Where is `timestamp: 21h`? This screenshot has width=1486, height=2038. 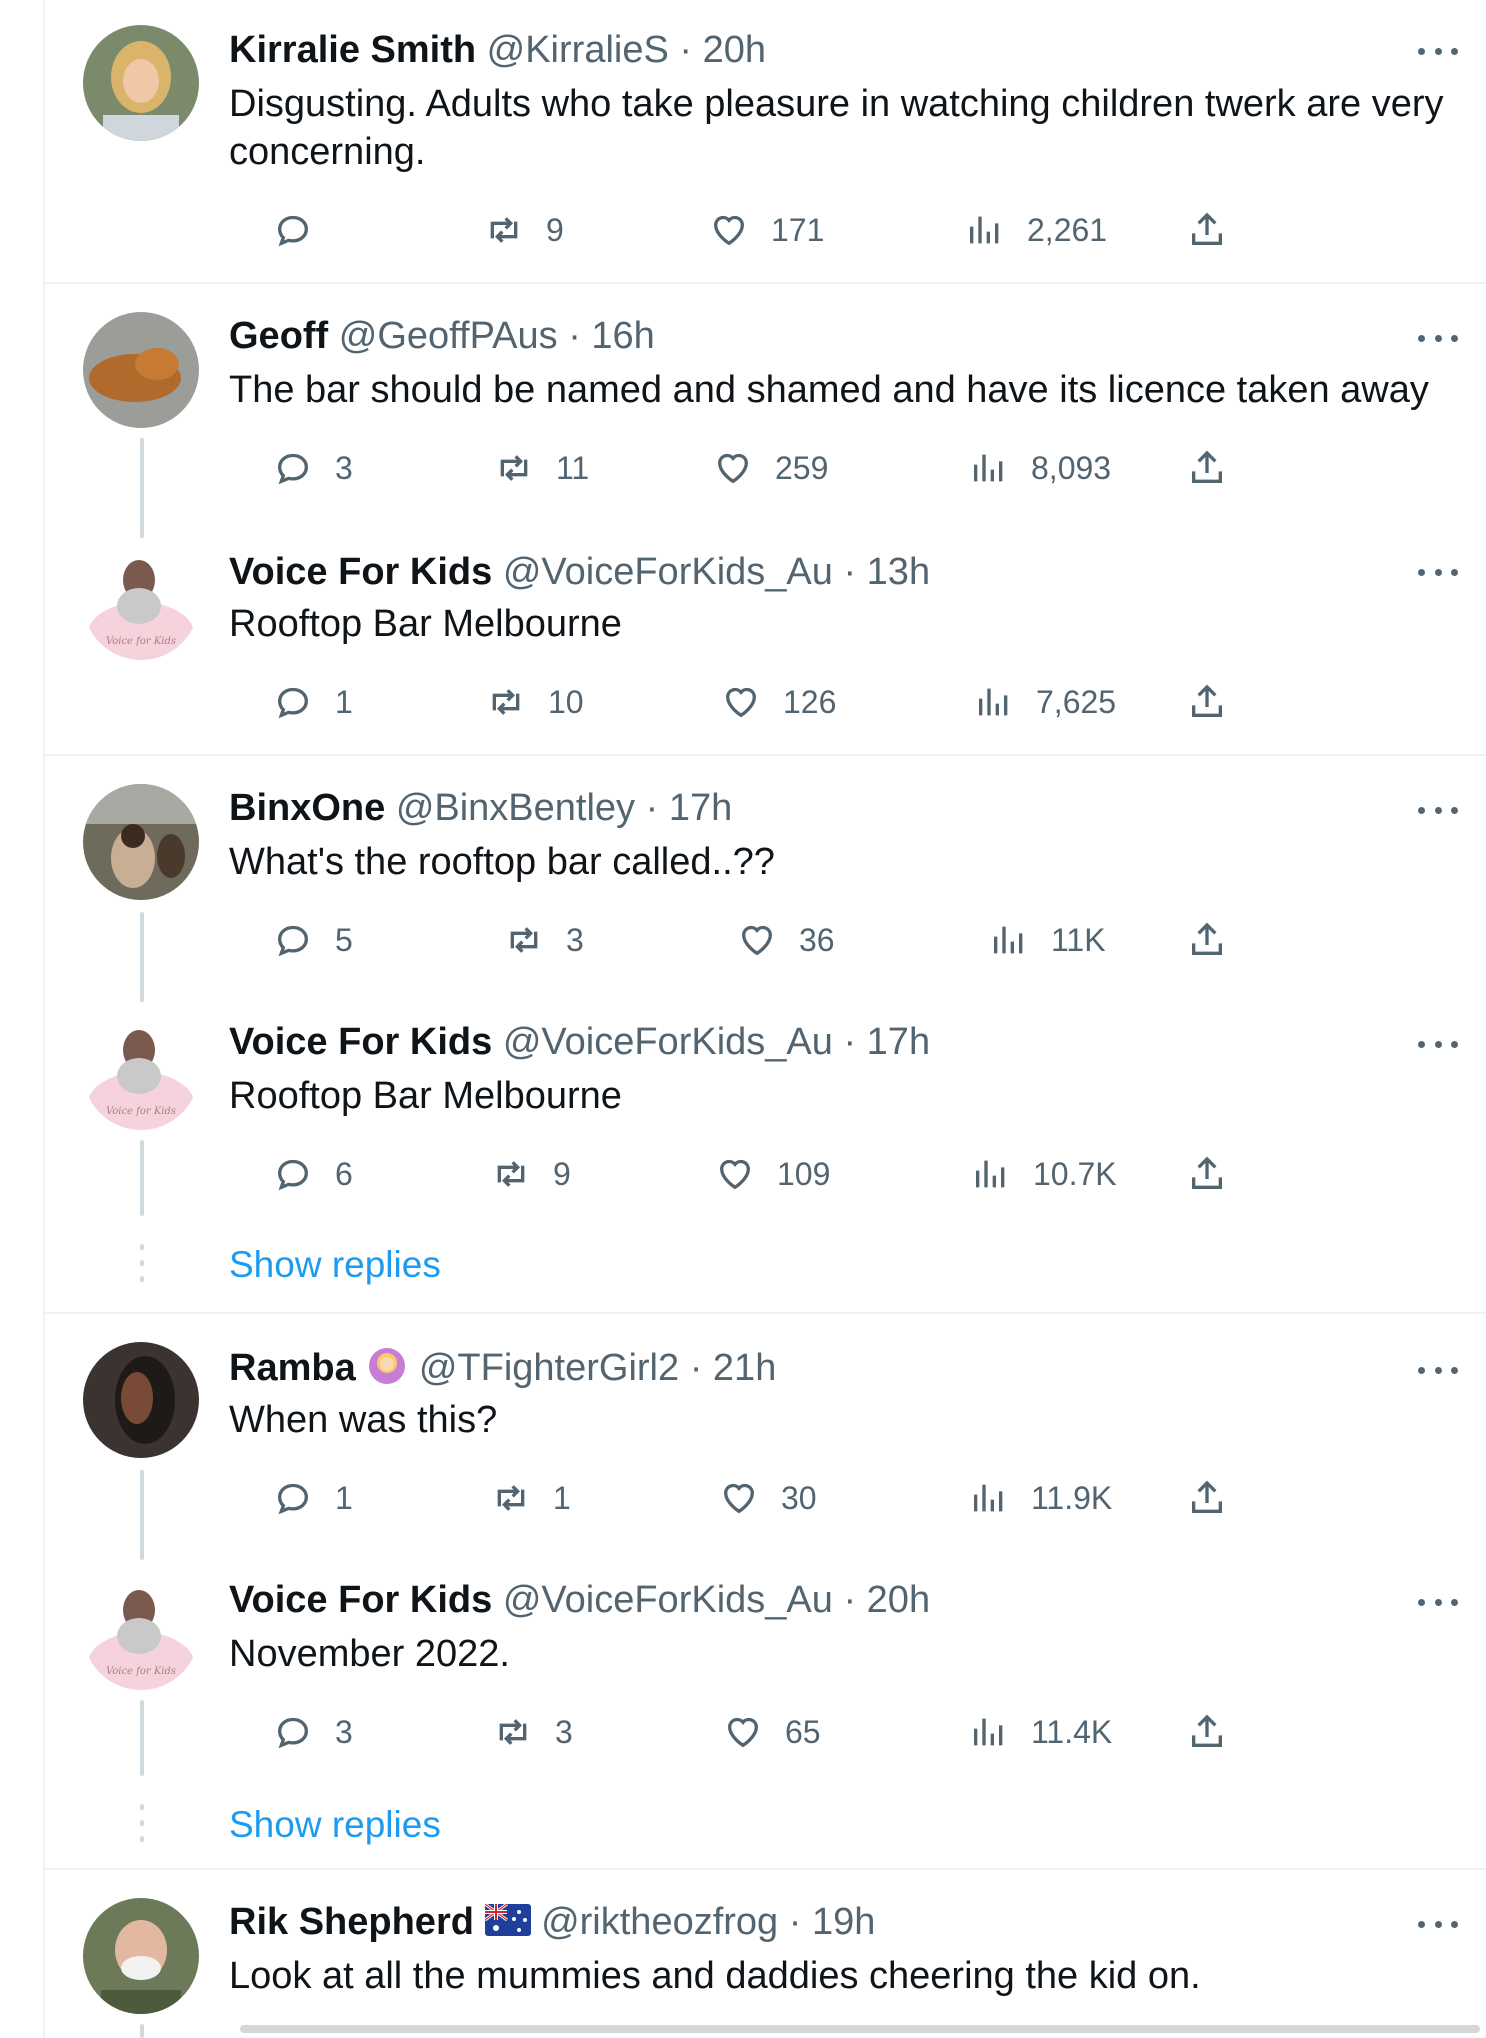 timestamp: 21h is located at coordinates (744, 1368).